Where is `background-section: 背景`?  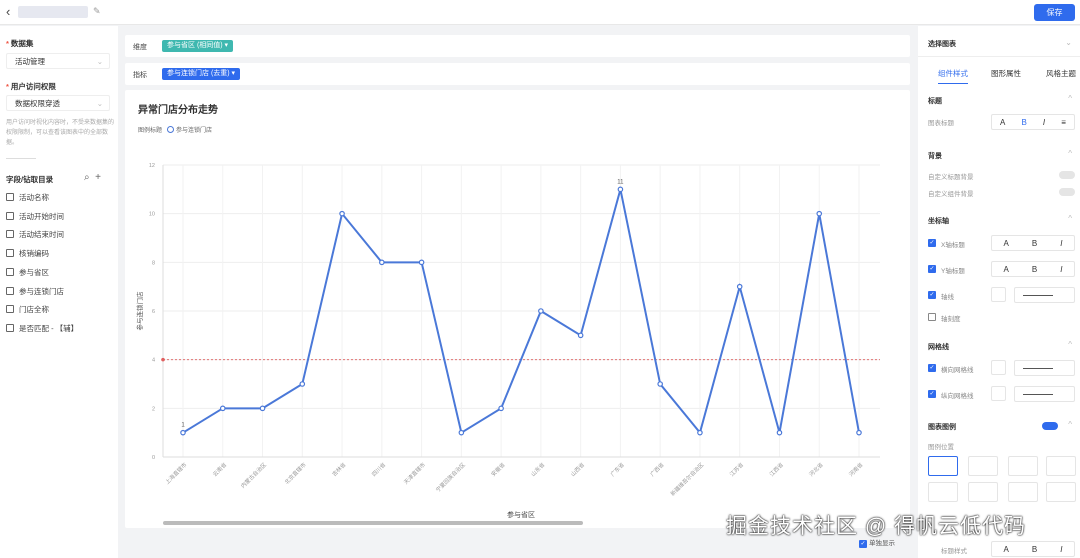
background-section: 背景 is located at coordinates (935, 156).